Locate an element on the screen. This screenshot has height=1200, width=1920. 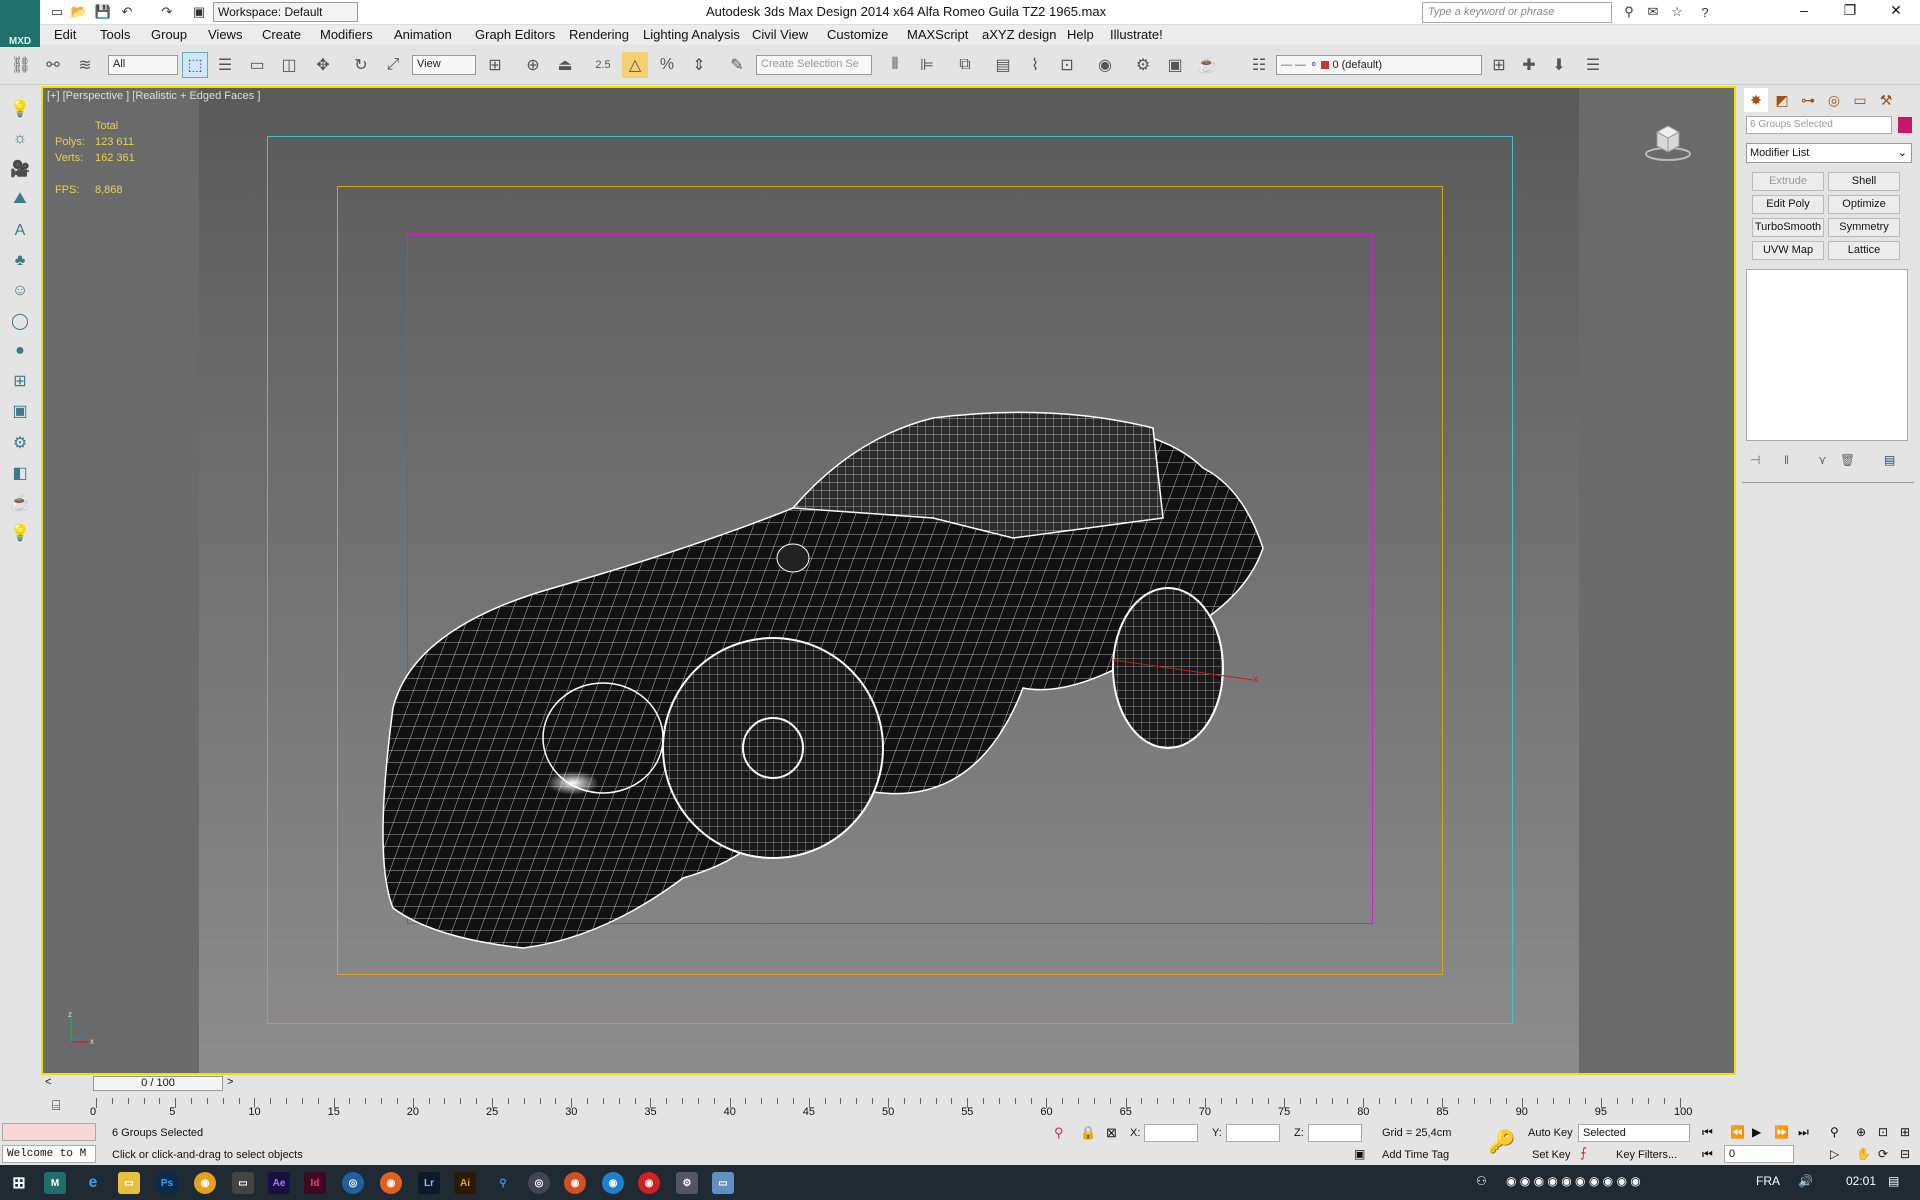
redo-icon: ↷ is located at coordinates (167, 12).